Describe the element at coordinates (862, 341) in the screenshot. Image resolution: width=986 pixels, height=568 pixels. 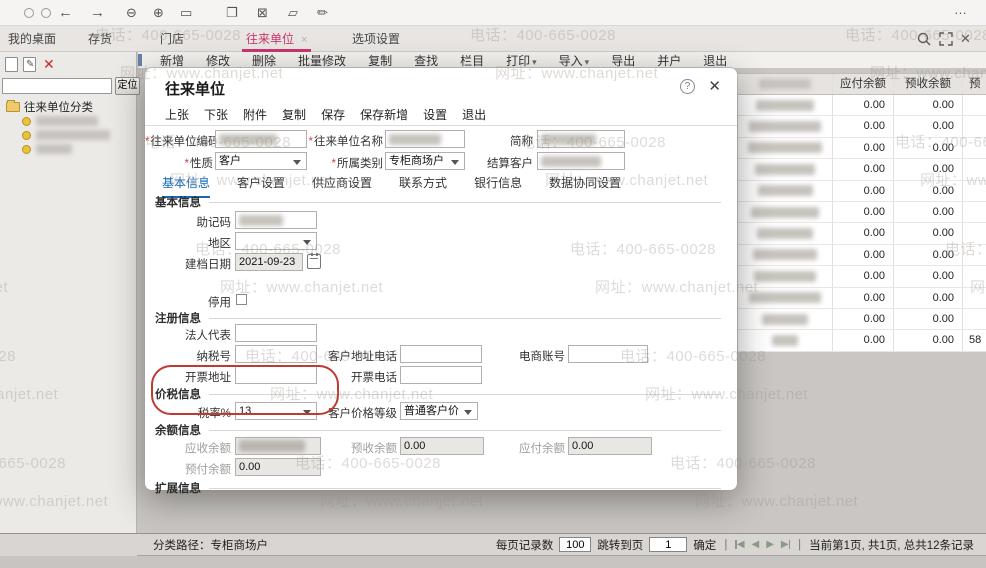
I see `table-row: 0.00 0.00 58` at that location.